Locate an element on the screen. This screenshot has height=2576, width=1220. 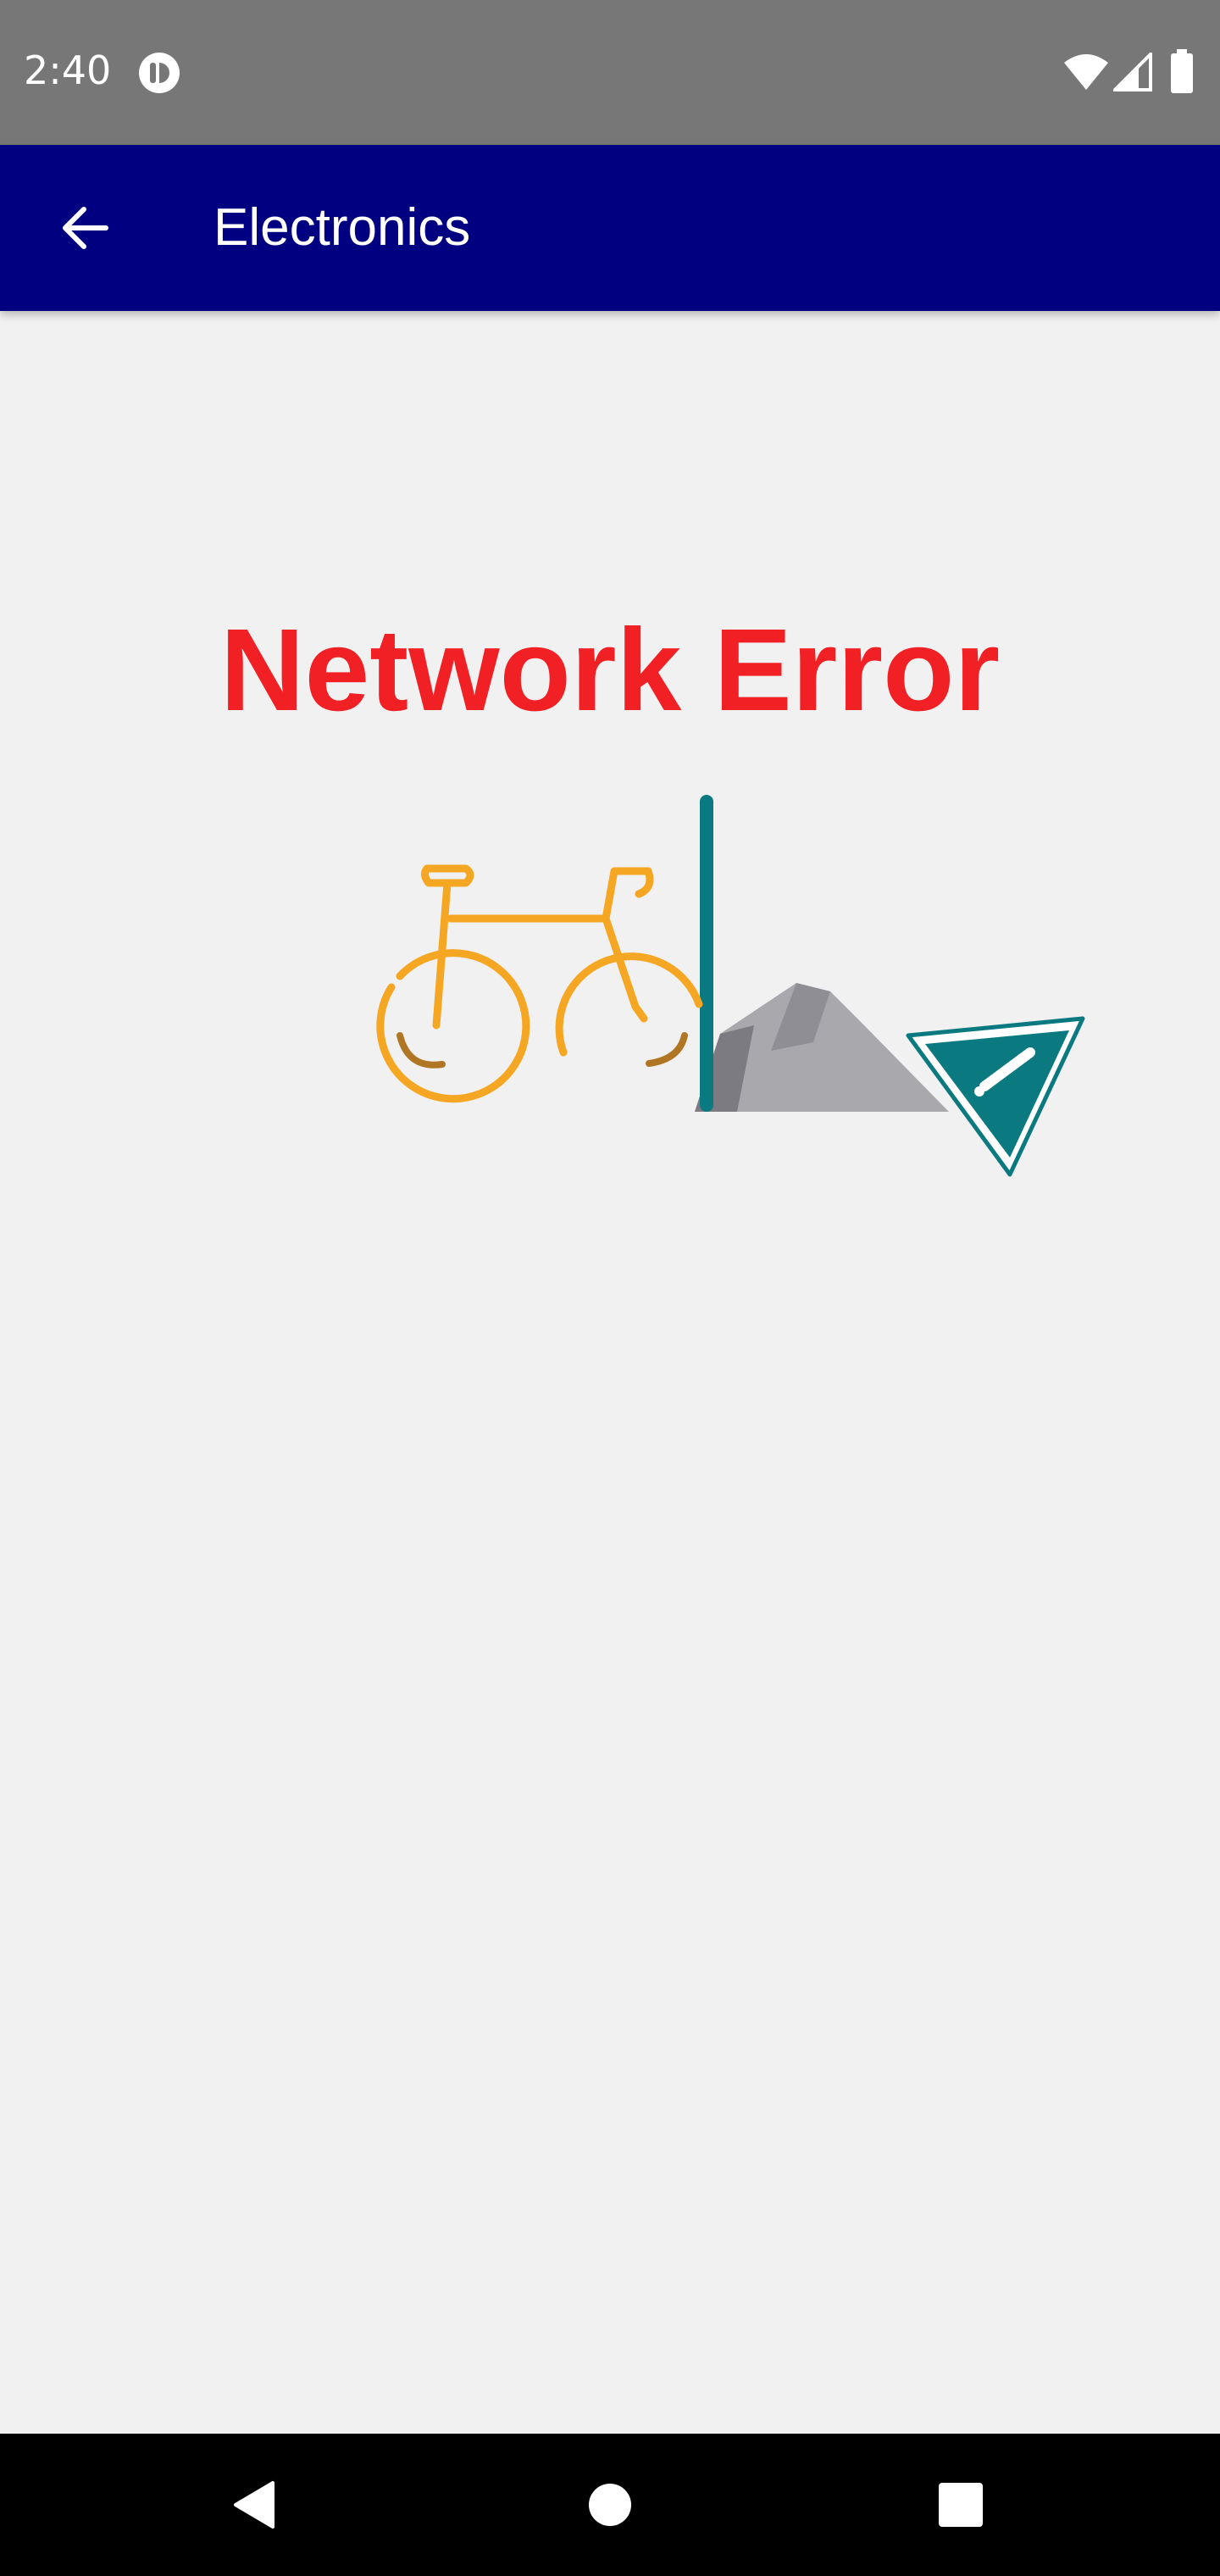
network-error-illustration is located at coordinates (730, 986).